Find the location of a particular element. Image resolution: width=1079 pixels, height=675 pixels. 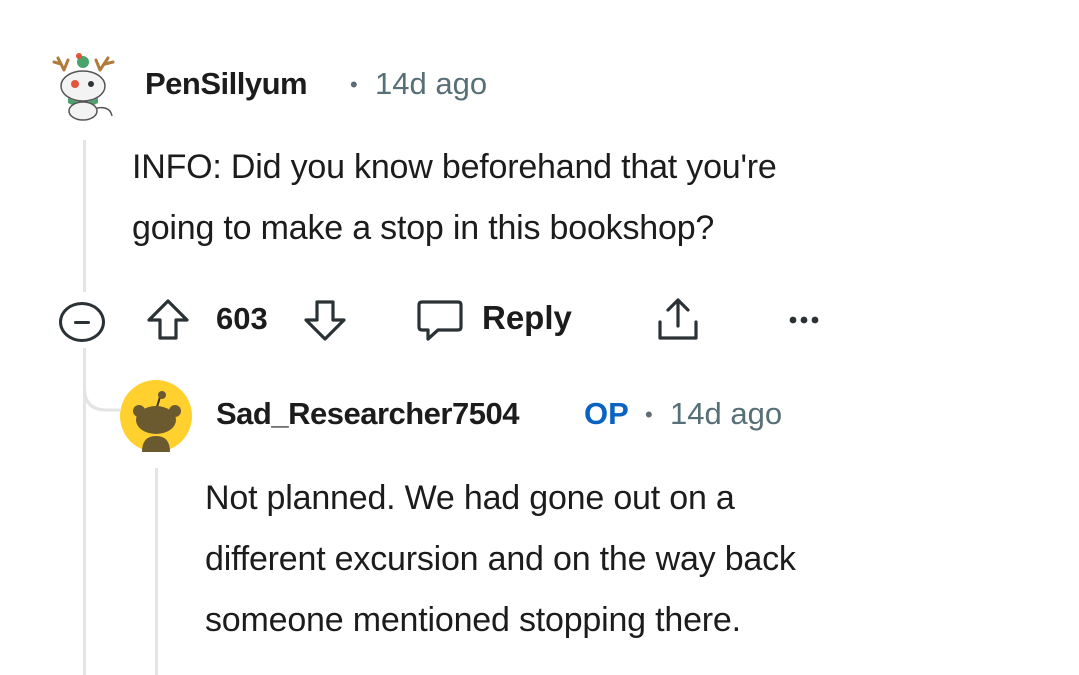

comment-author: Sad_Researcher7504 is located at coordinates (367, 414).